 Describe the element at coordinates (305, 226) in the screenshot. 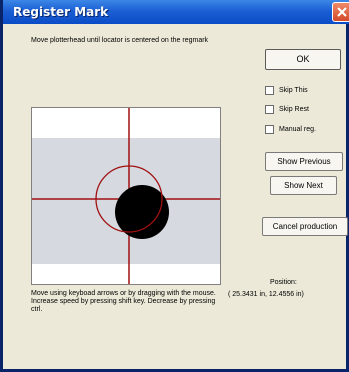

I see `cancel-production-button: Cancel production` at that location.